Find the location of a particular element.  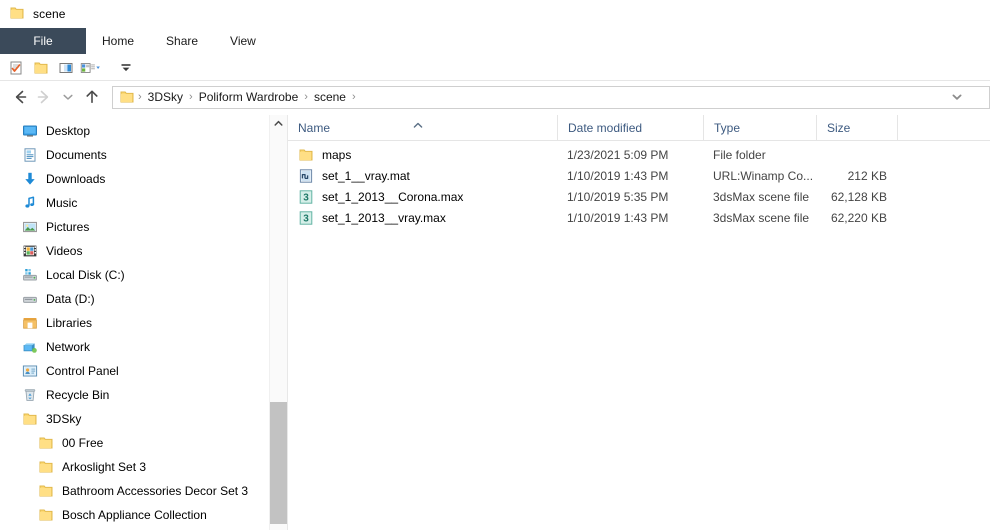

panes-icon is located at coordinates (65, 67).